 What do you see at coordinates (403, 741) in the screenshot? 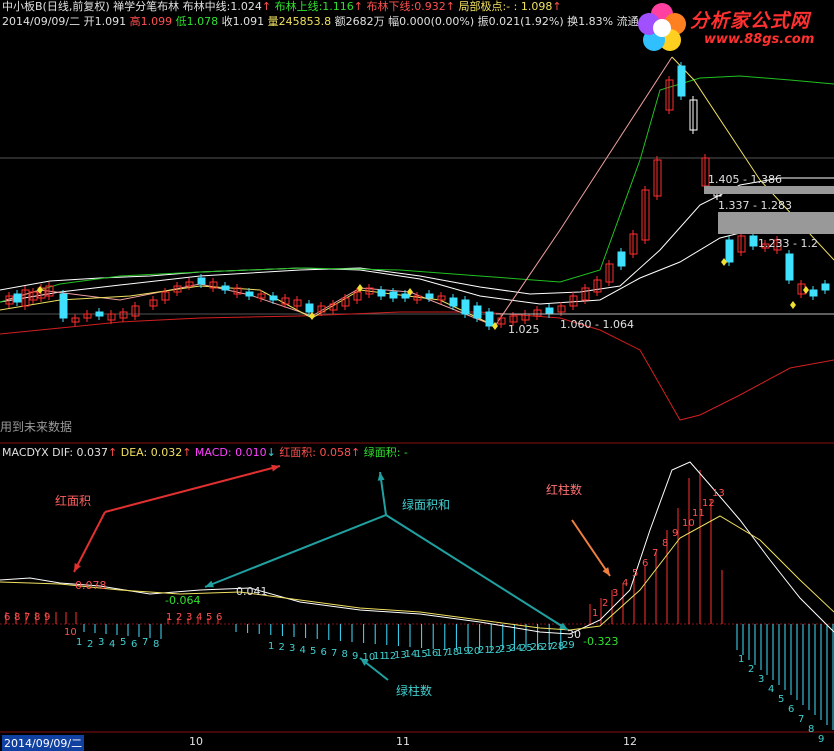
I see `x-axis-tick-11: 11` at bounding box center [403, 741].